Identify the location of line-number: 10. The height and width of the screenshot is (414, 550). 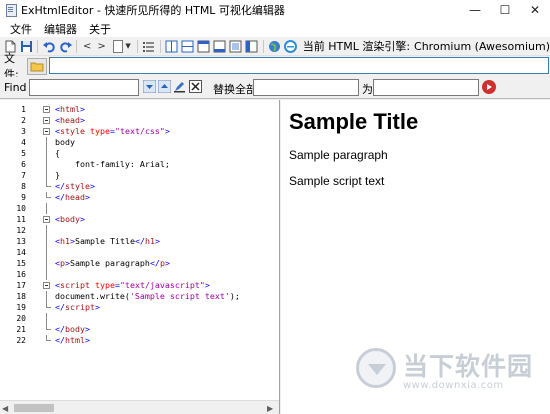
(21, 208).